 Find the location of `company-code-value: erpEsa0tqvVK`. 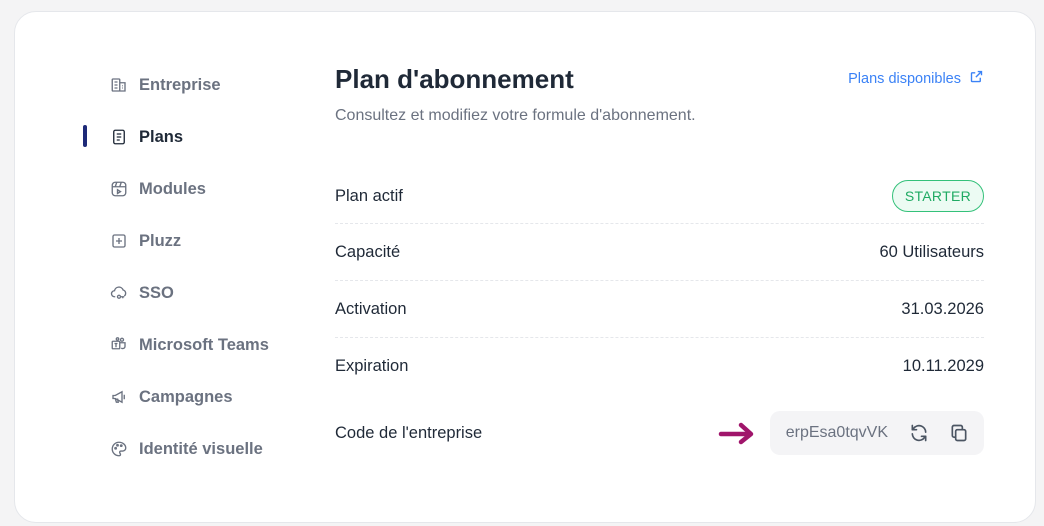

company-code-value: erpEsa0tqvVK is located at coordinates (837, 433).